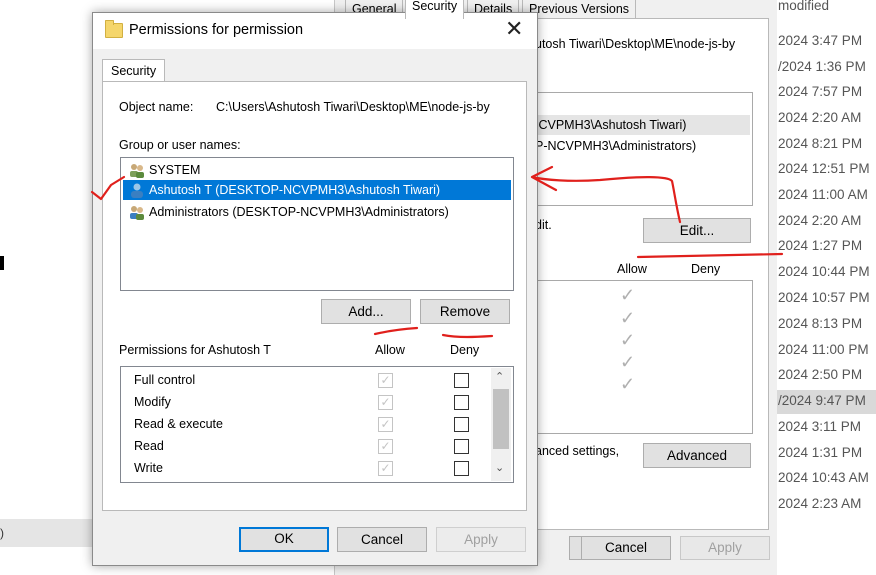 The width and height of the screenshot is (876, 575). I want to click on date-cell: 2024 12:51 PM, so click(824, 168).